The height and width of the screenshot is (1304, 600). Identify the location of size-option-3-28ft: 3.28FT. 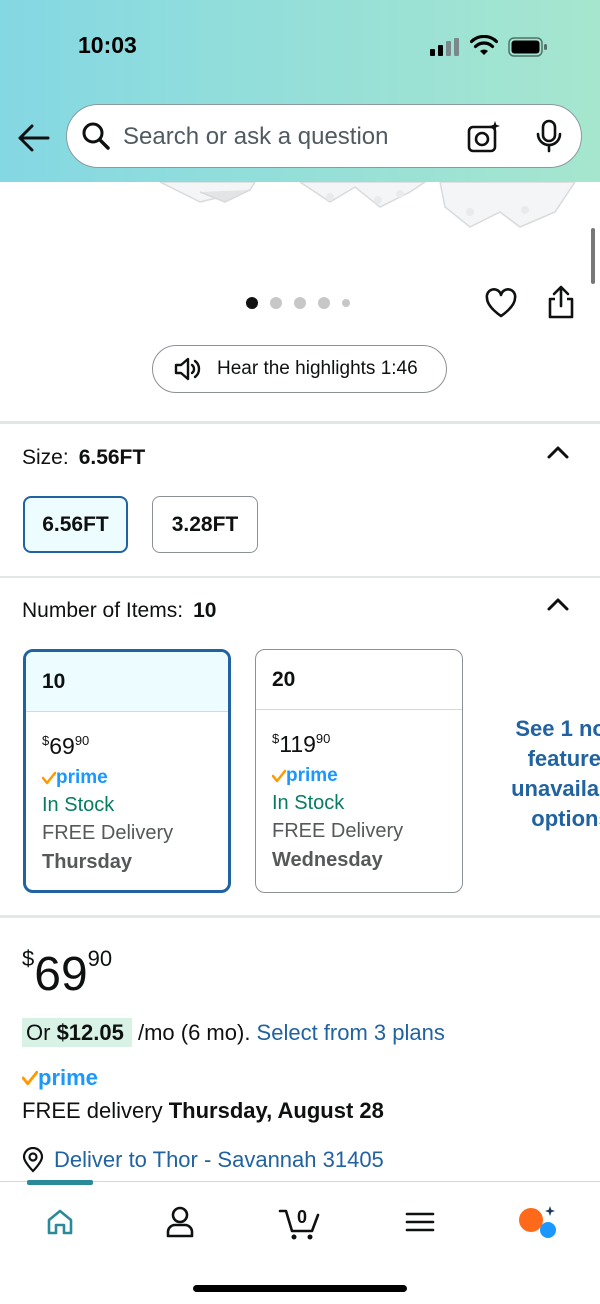
(205, 524).